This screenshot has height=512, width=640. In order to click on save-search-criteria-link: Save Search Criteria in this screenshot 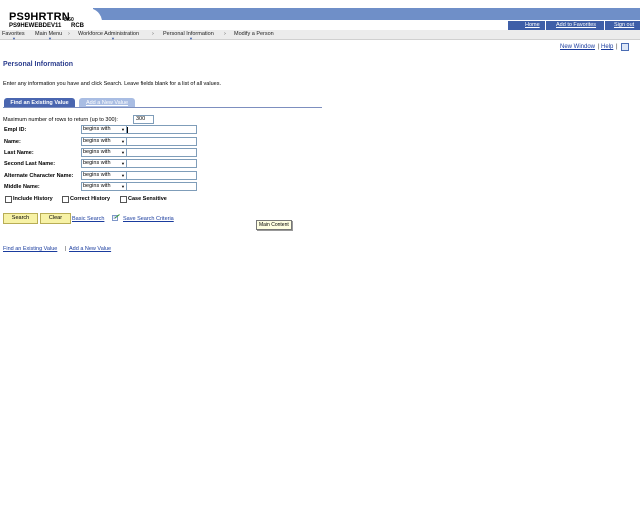, I will do `click(148, 219)`.